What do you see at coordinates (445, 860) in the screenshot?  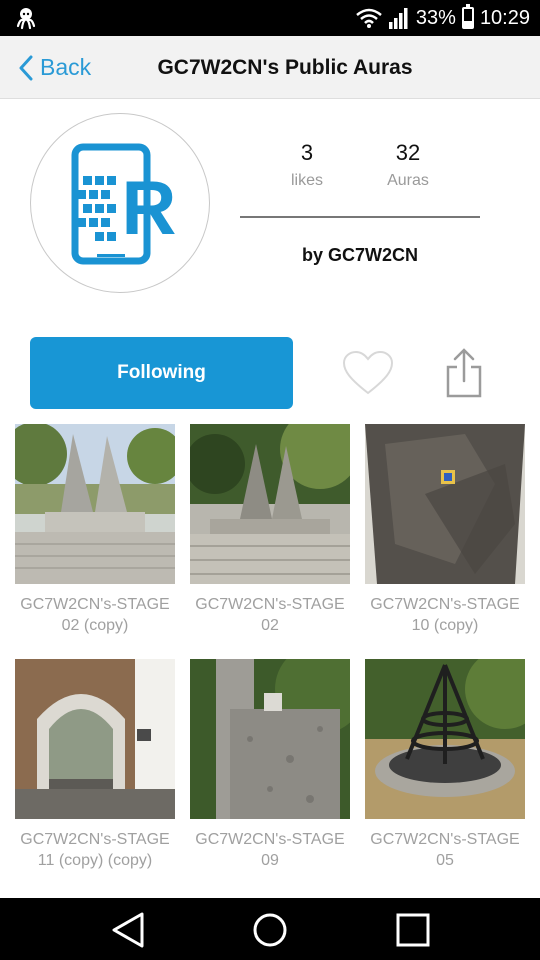 I see `aura-caption-line2: 05` at bounding box center [445, 860].